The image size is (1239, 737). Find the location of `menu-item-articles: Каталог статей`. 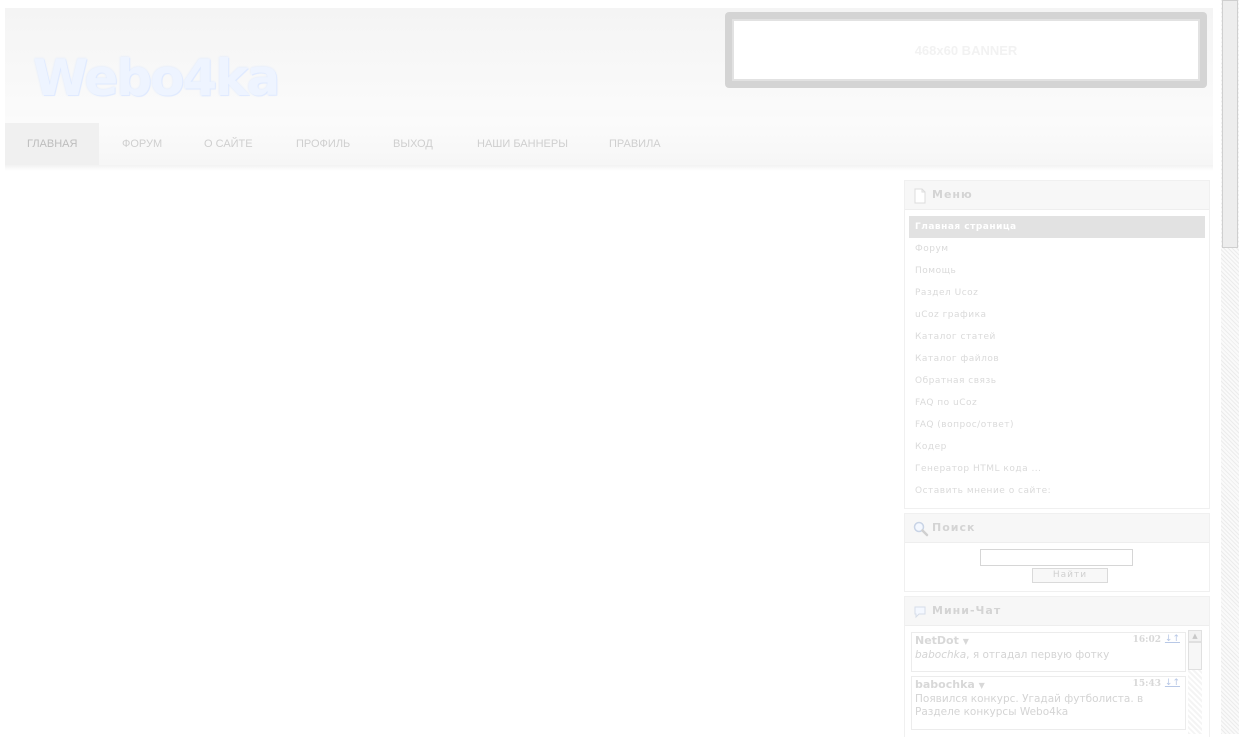

menu-item-articles: Каталог статей is located at coordinates (1057, 337).